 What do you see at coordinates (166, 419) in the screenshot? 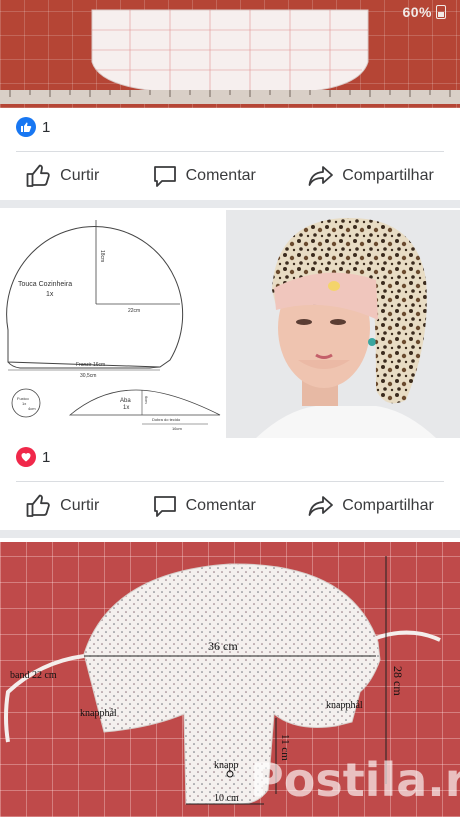
I see `brim-fold: Dobra do tecido` at bounding box center [166, 419].